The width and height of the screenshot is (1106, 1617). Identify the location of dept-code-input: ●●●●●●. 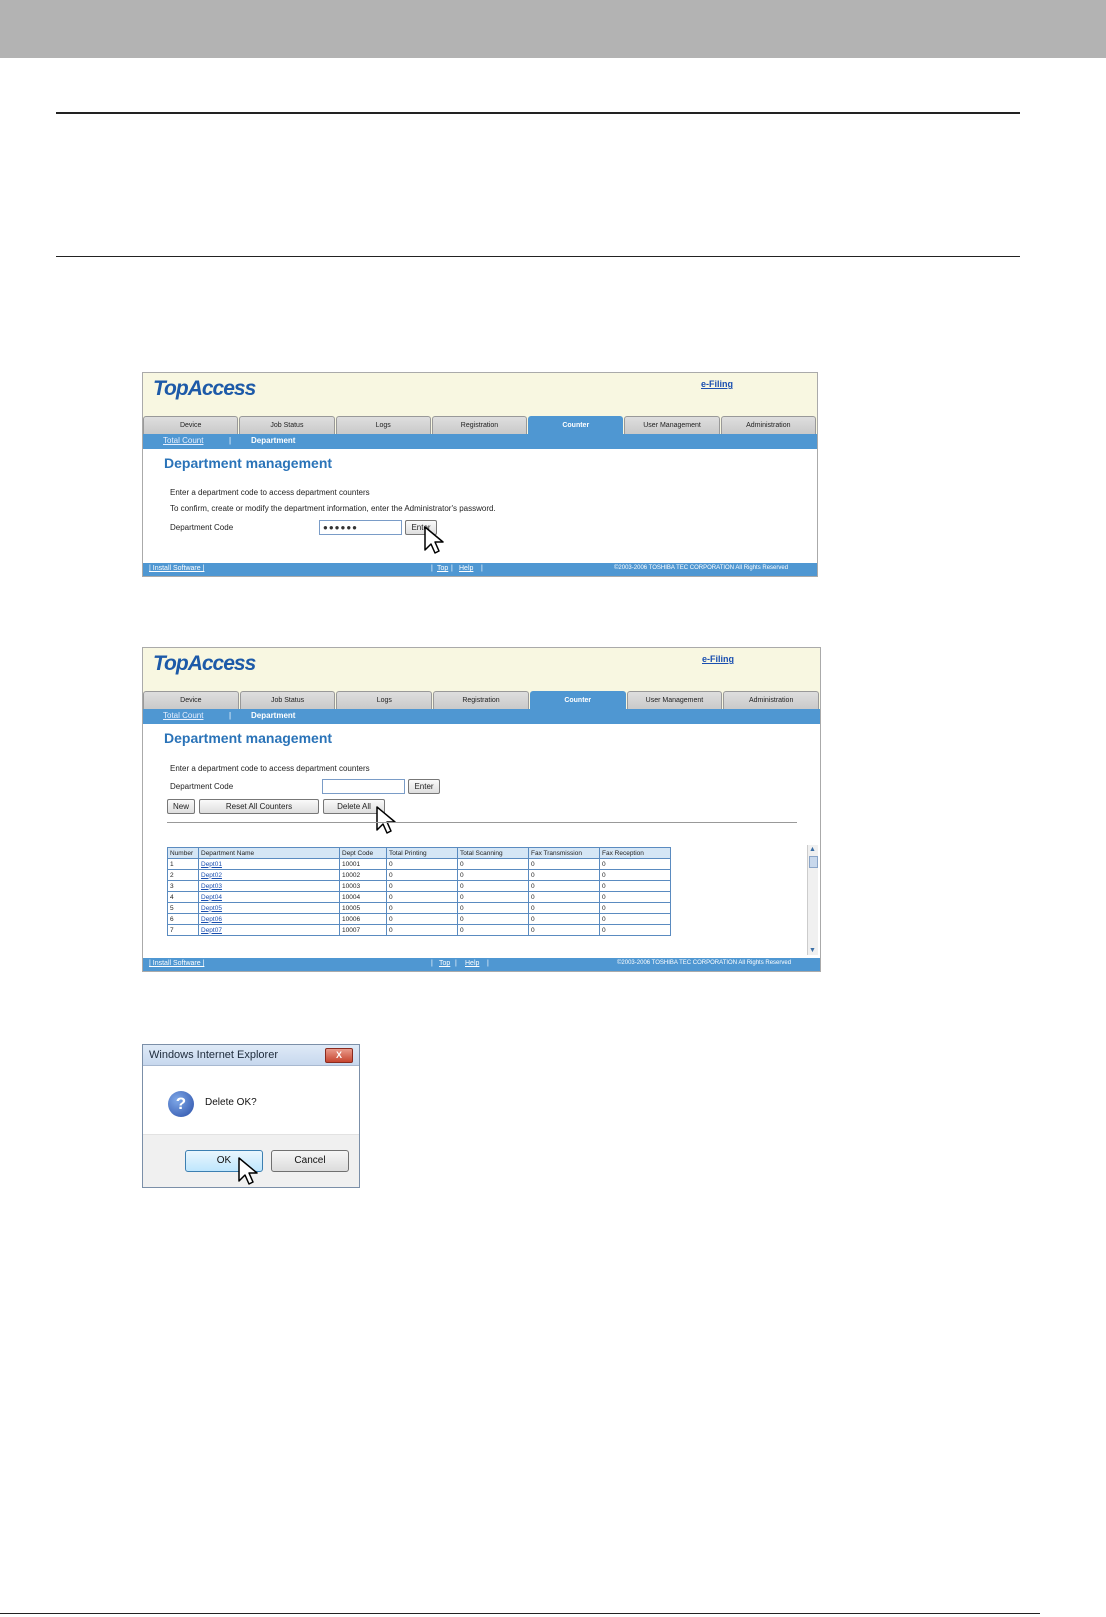
(360, 527).